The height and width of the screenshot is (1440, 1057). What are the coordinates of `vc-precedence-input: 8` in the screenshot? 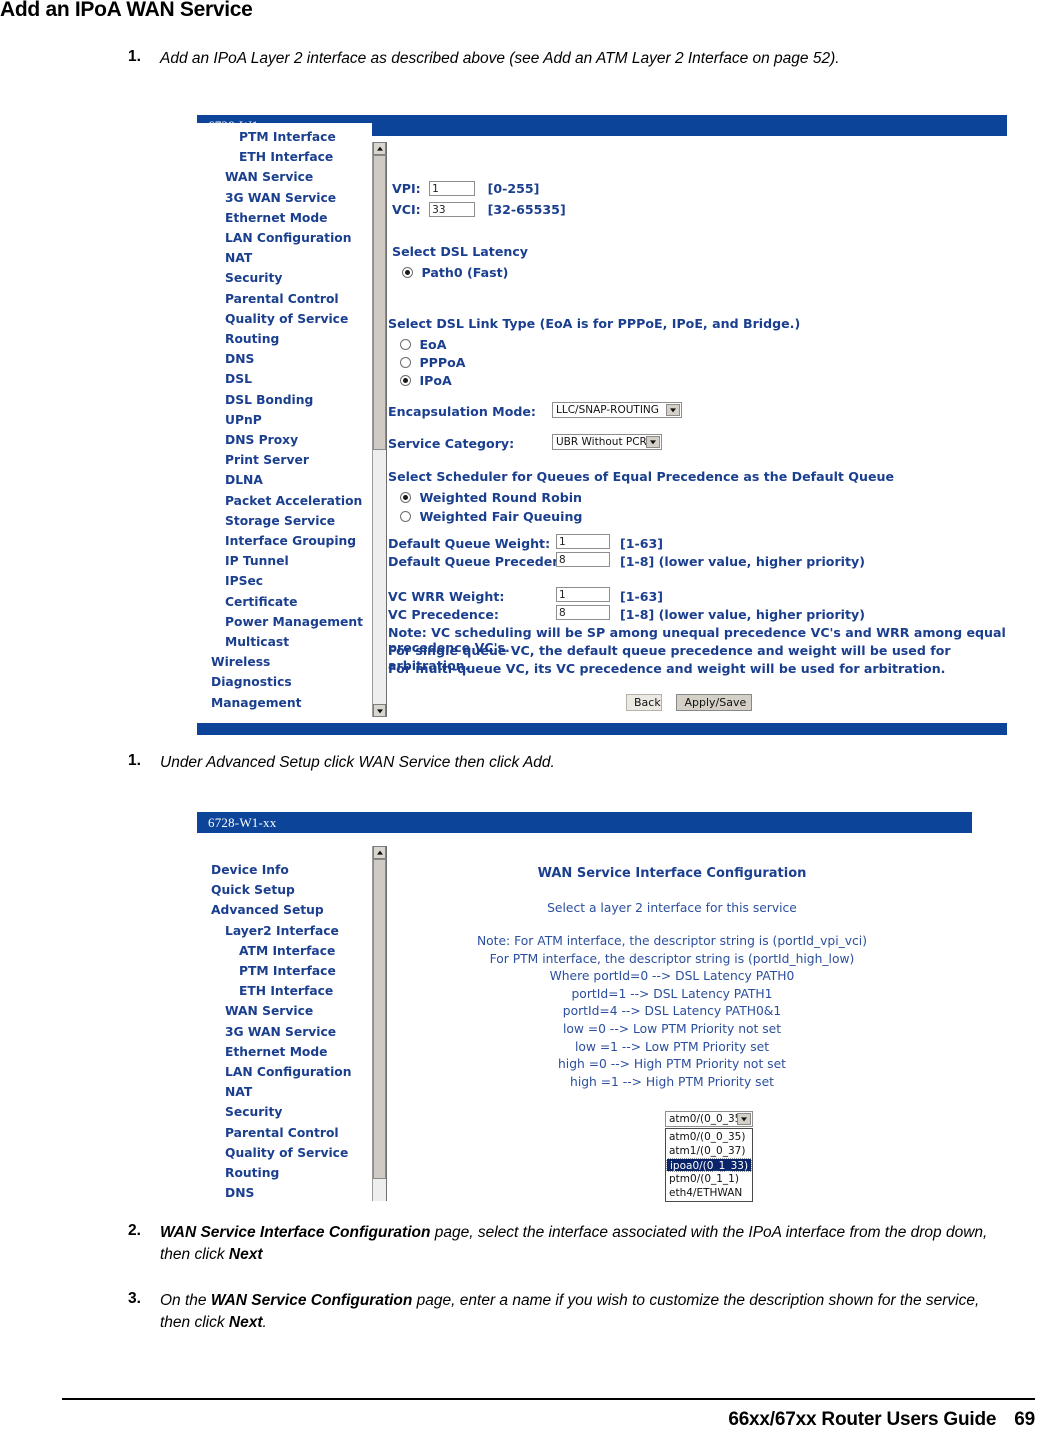 It's located at (583, 612).